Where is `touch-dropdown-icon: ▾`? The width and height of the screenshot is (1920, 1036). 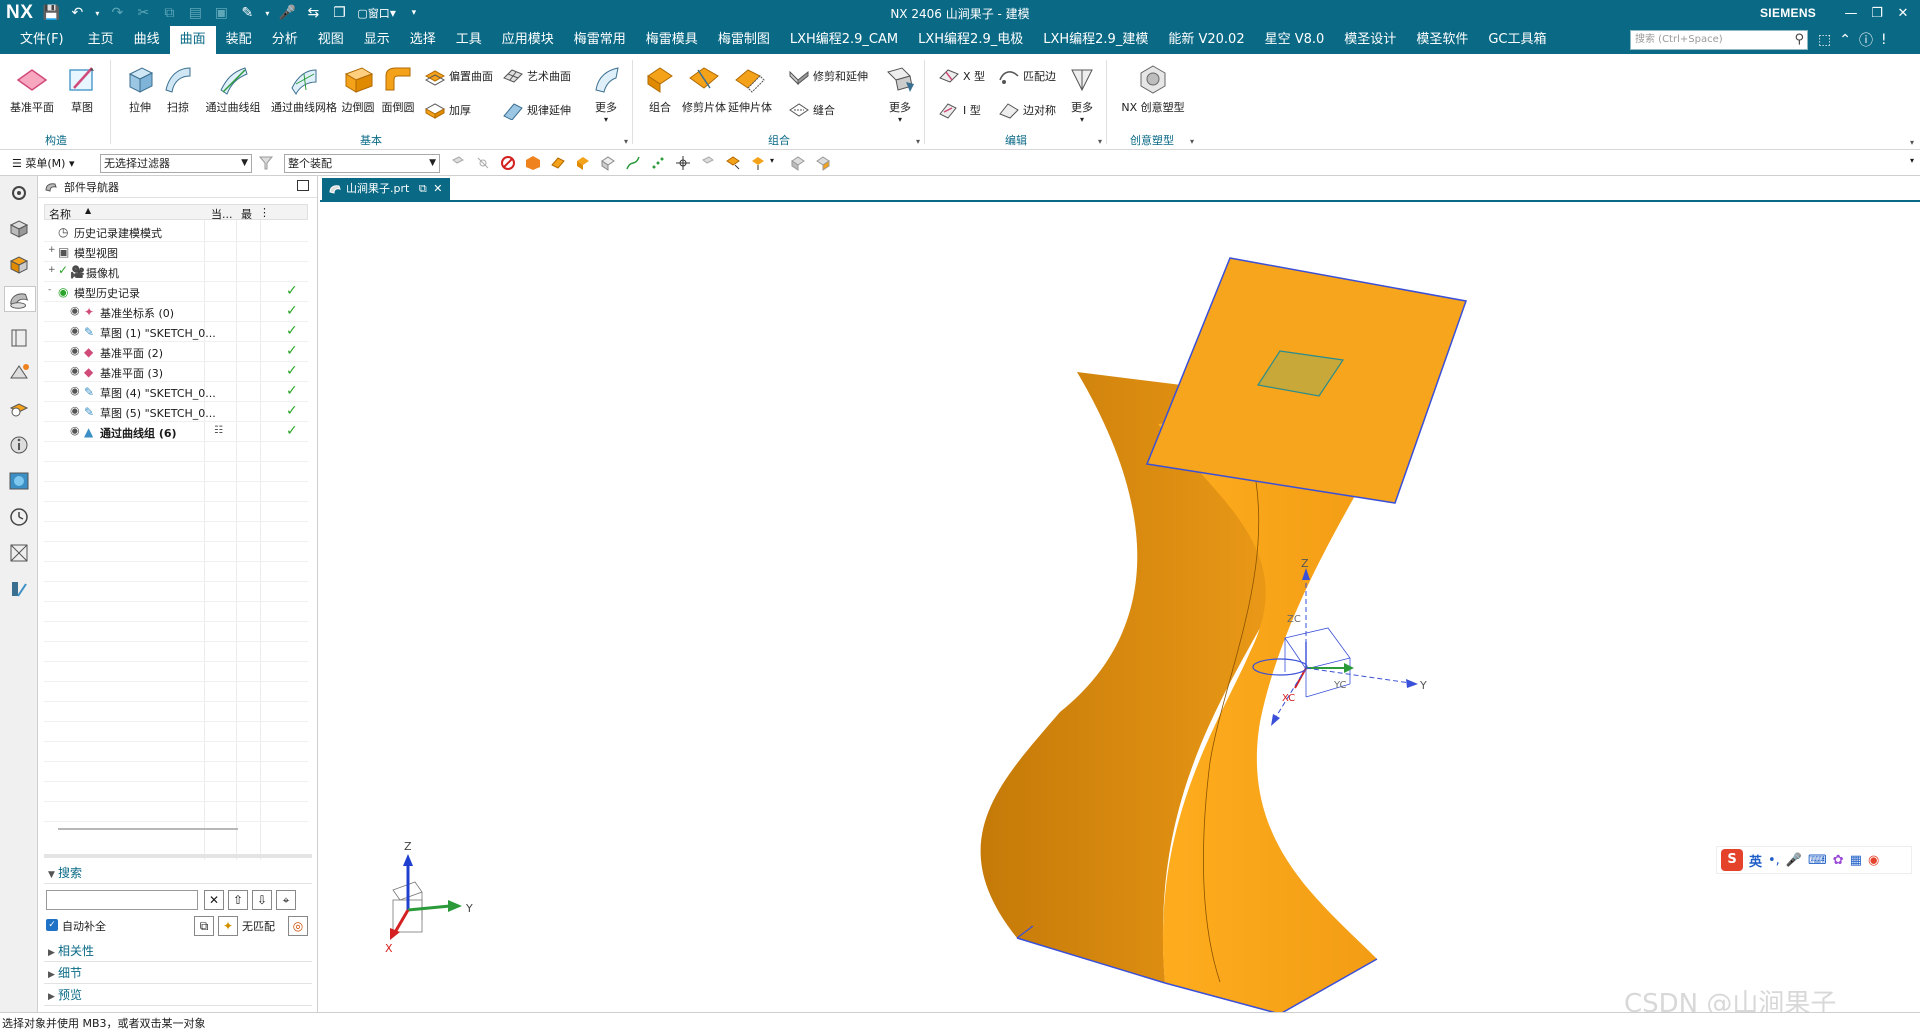
touch-dropdown-icon: ▾ is located at coordinates (267, 13).